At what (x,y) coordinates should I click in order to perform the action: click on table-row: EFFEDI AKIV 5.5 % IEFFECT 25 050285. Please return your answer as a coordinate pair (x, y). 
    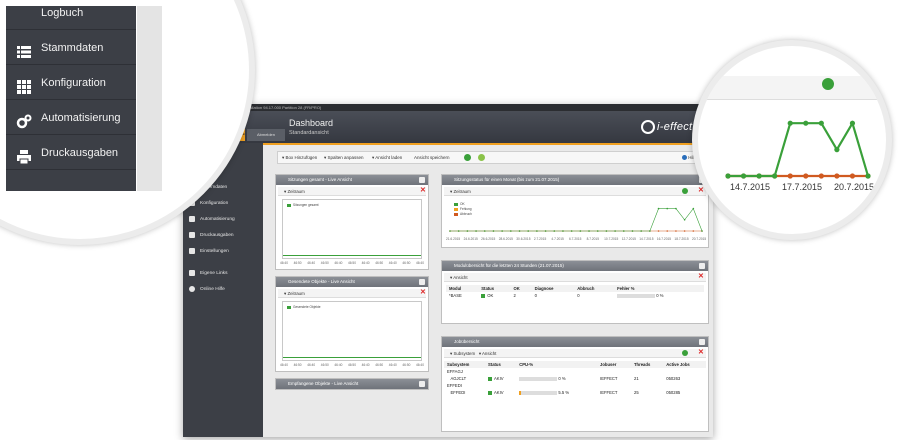
    Looking at the image, I should click on (575, 392).